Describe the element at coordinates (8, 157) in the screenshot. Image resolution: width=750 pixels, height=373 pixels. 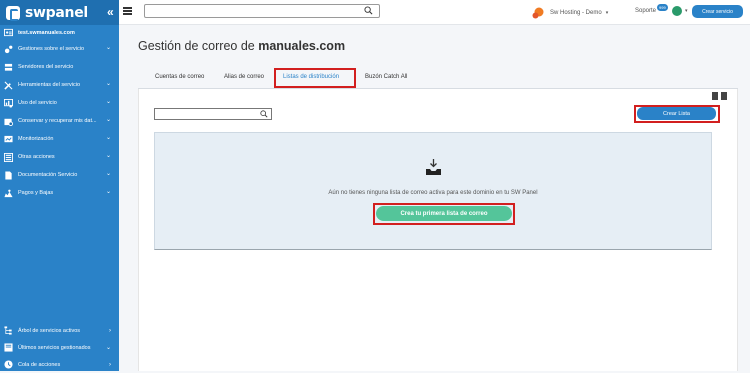
I see `actions-icon` at that location.